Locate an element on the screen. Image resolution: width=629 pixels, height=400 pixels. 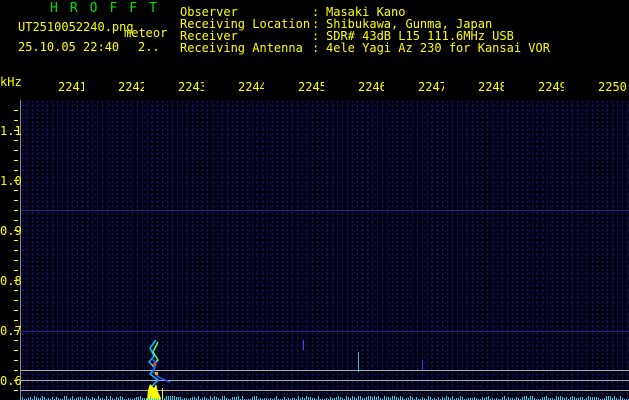
meteor-amplitude is located at coordinates (154, 392).